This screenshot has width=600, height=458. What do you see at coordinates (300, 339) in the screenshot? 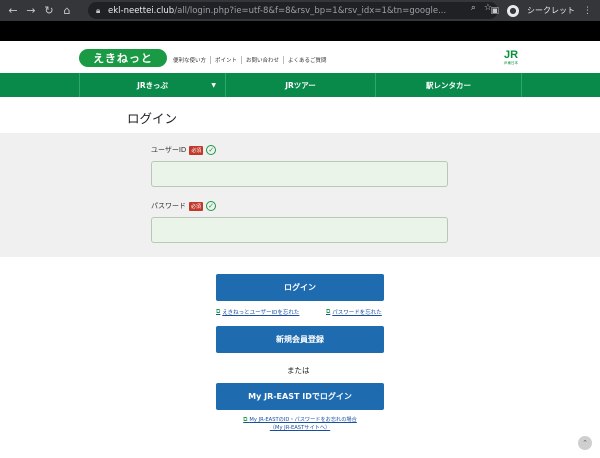
I see `register-button: 新規会員登録` at bounding box center [300, 339].